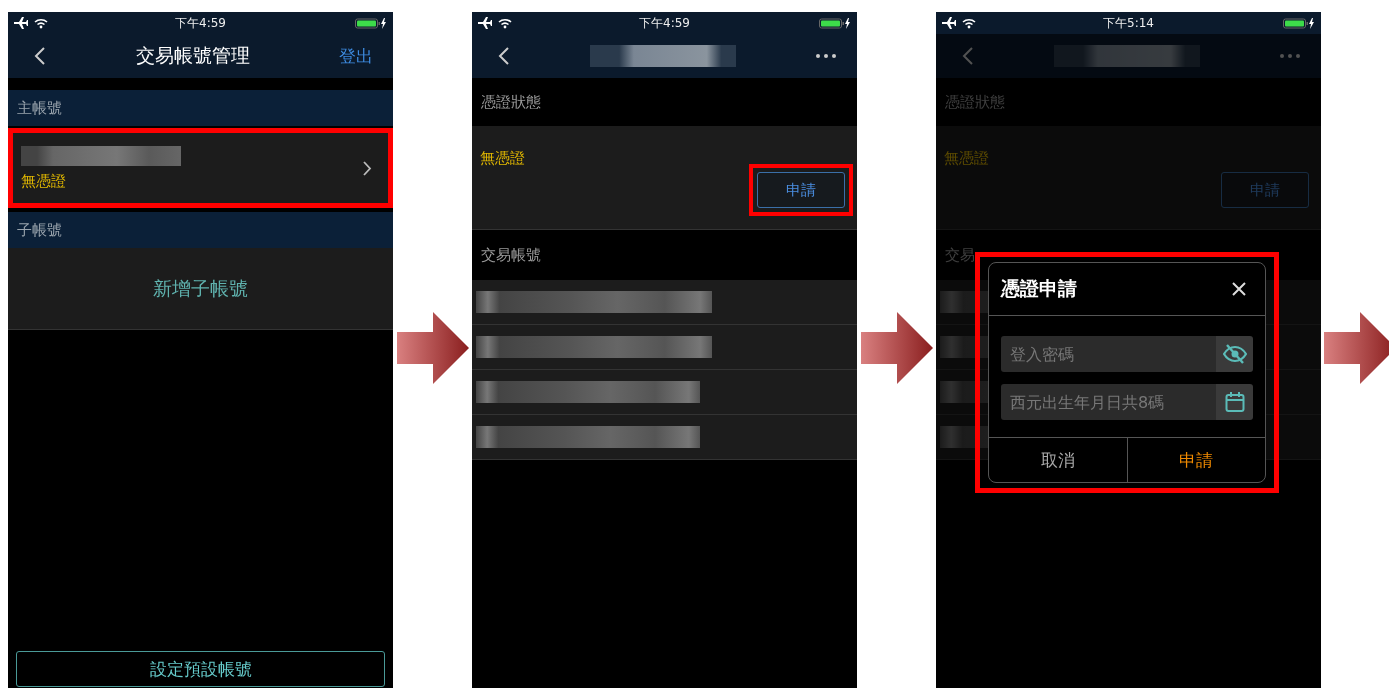 This screenshot has height=688, width=1389. Describe the element at coordinates (1234, 402) in the screenshot. I see `calendar-icon` at that location.